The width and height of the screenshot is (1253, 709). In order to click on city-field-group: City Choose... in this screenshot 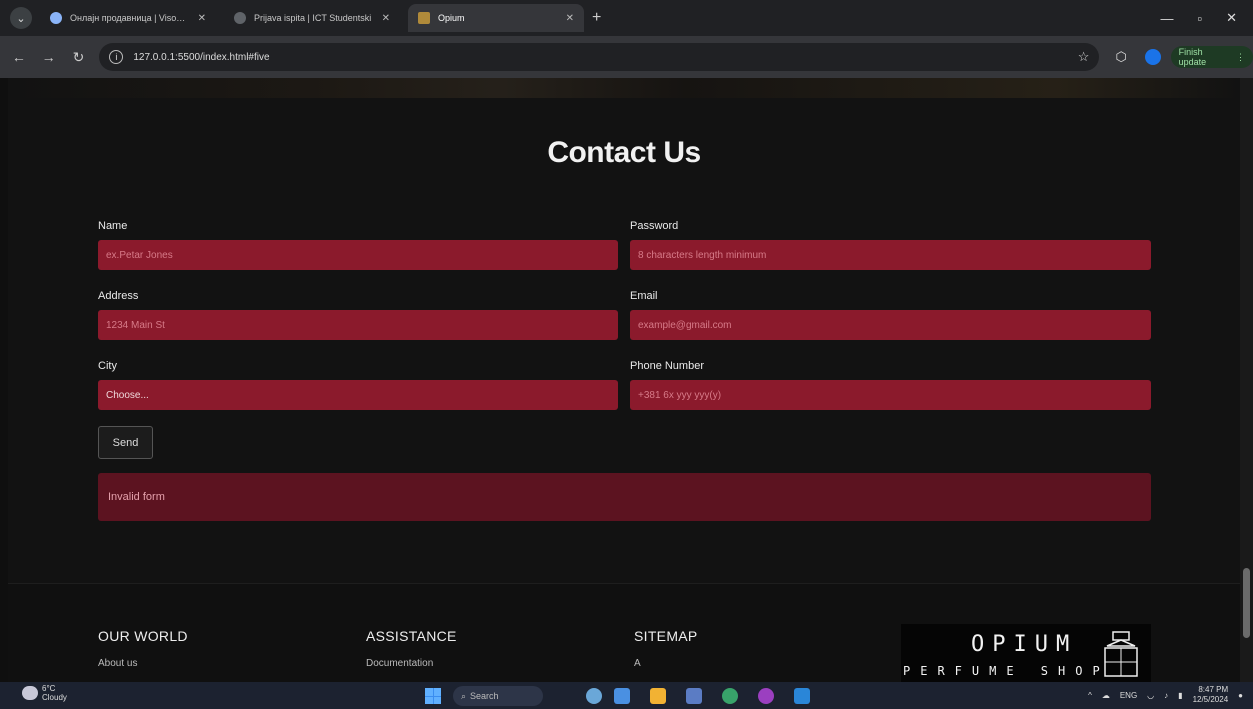, I will do `click(358, 385)`.